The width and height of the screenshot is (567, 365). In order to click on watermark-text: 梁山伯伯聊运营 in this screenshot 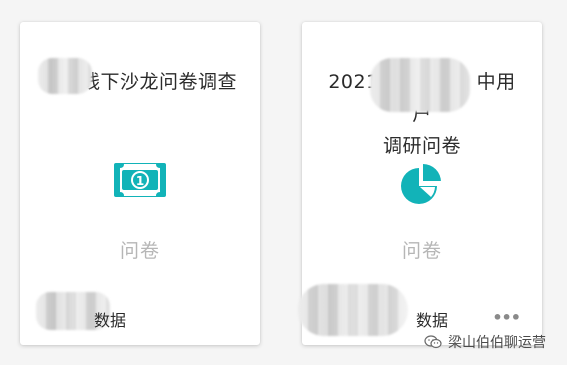, I will do `click(497, 343)`.